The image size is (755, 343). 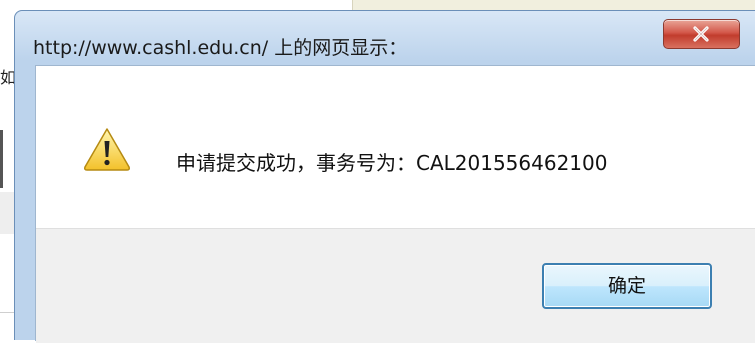 I want to click on background-row, so click(x=7, y=213).